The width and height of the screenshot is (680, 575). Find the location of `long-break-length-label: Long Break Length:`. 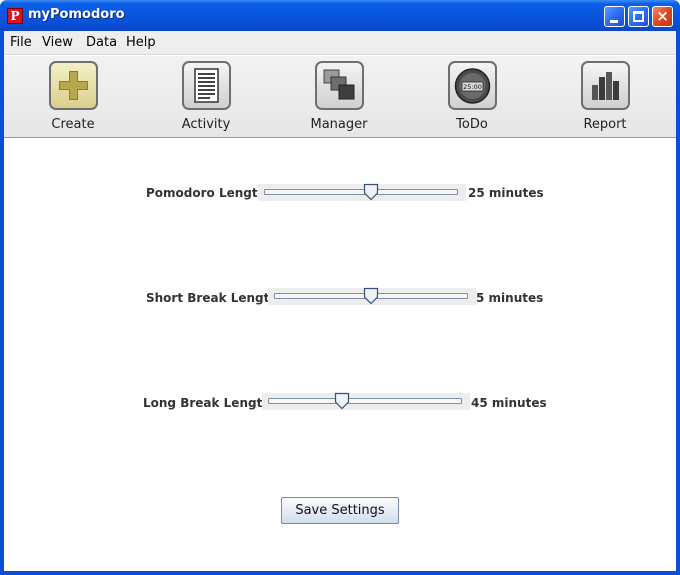

long-break-length-label: Long Break Length: is located at coordinates (209, 403).